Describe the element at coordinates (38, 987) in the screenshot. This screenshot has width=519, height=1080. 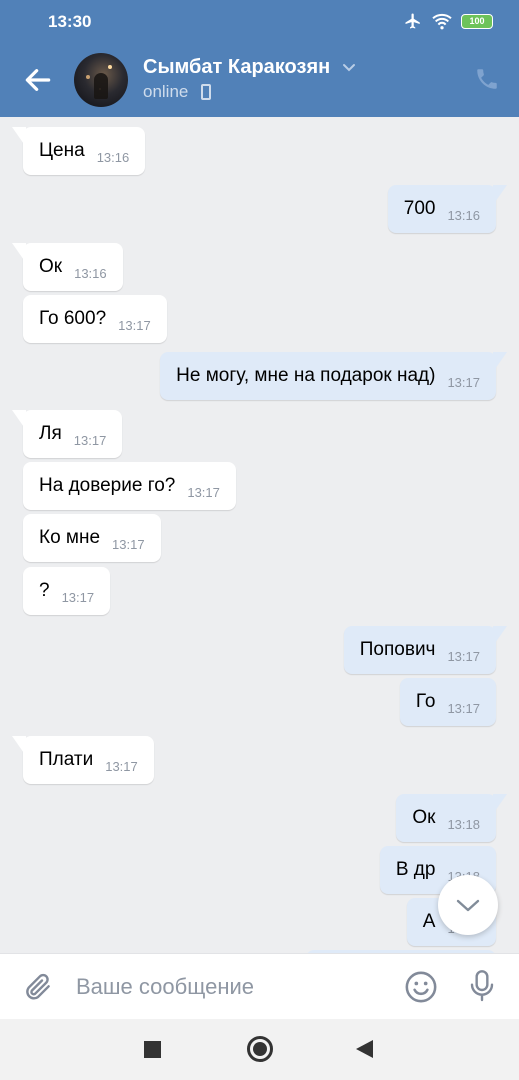
I see `paperclip-icon` at that location.